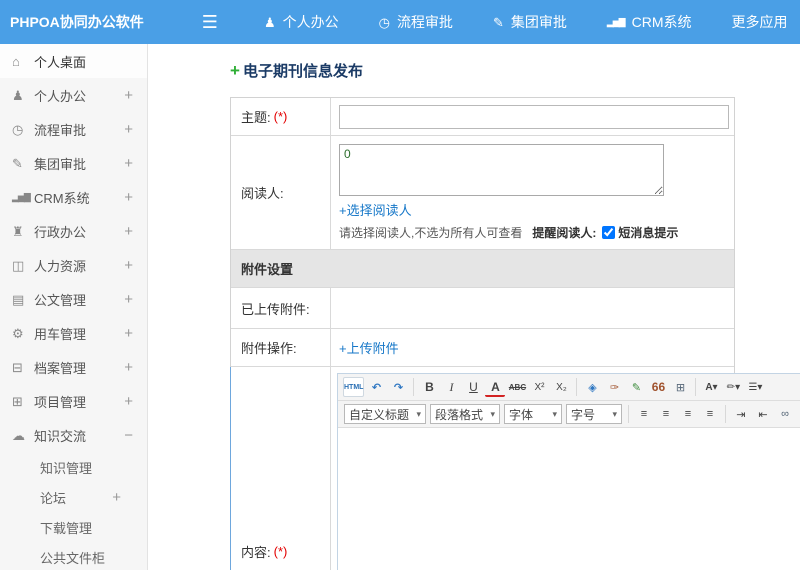 This screenshot has width=800, height=570. I want to click on sidebar-subitem-forum: 论坛 +, so click(73, 497).